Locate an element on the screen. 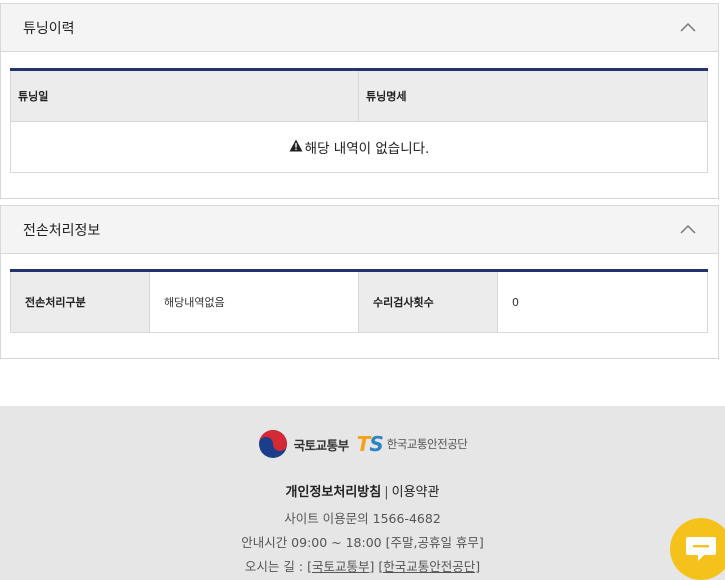  site-inquiry-text: 사이트 이용문의 1566-4682 is located at coordinates (362, 518).